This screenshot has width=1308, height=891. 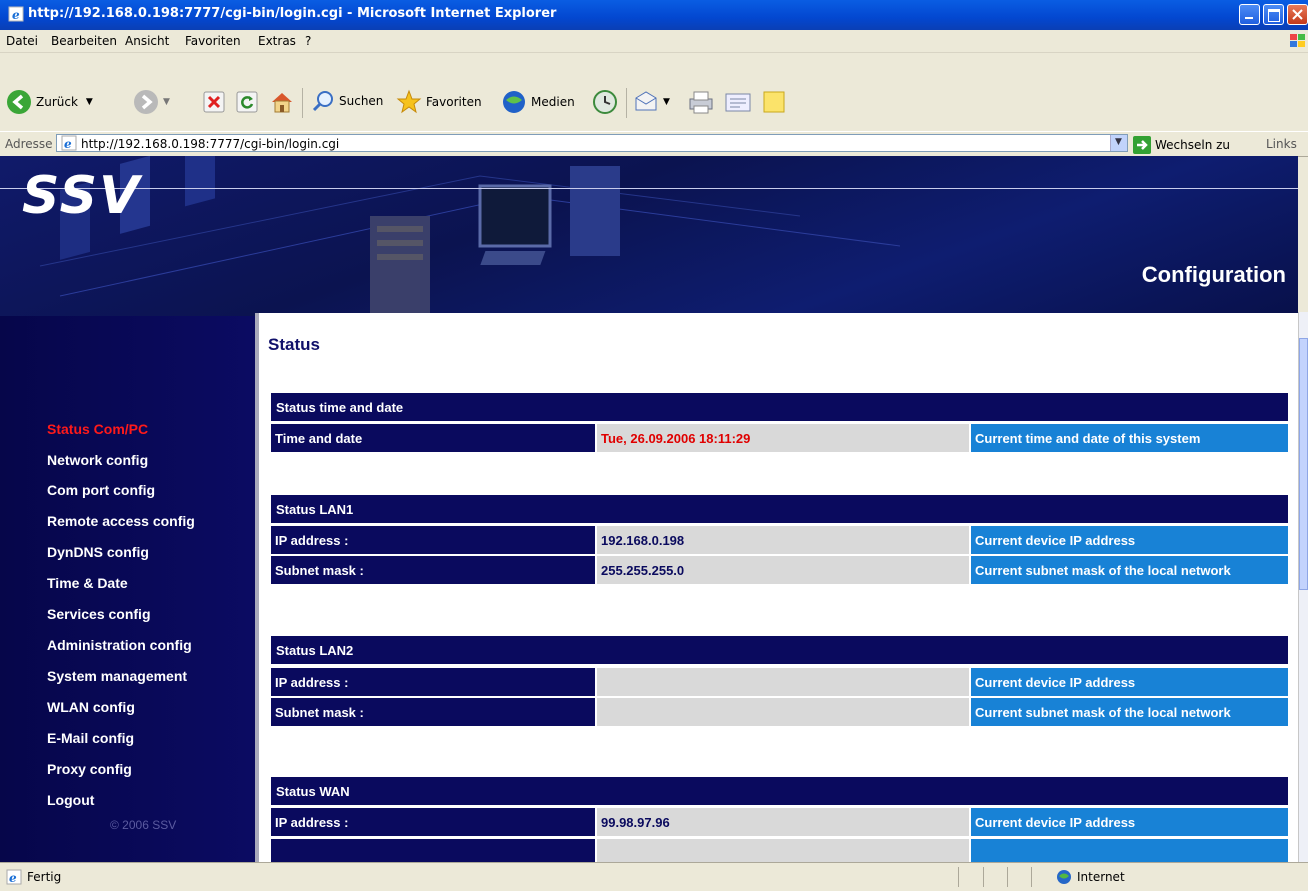 I want to click on mail-dropdown-icon: ▼, so click(x=666, y=102).